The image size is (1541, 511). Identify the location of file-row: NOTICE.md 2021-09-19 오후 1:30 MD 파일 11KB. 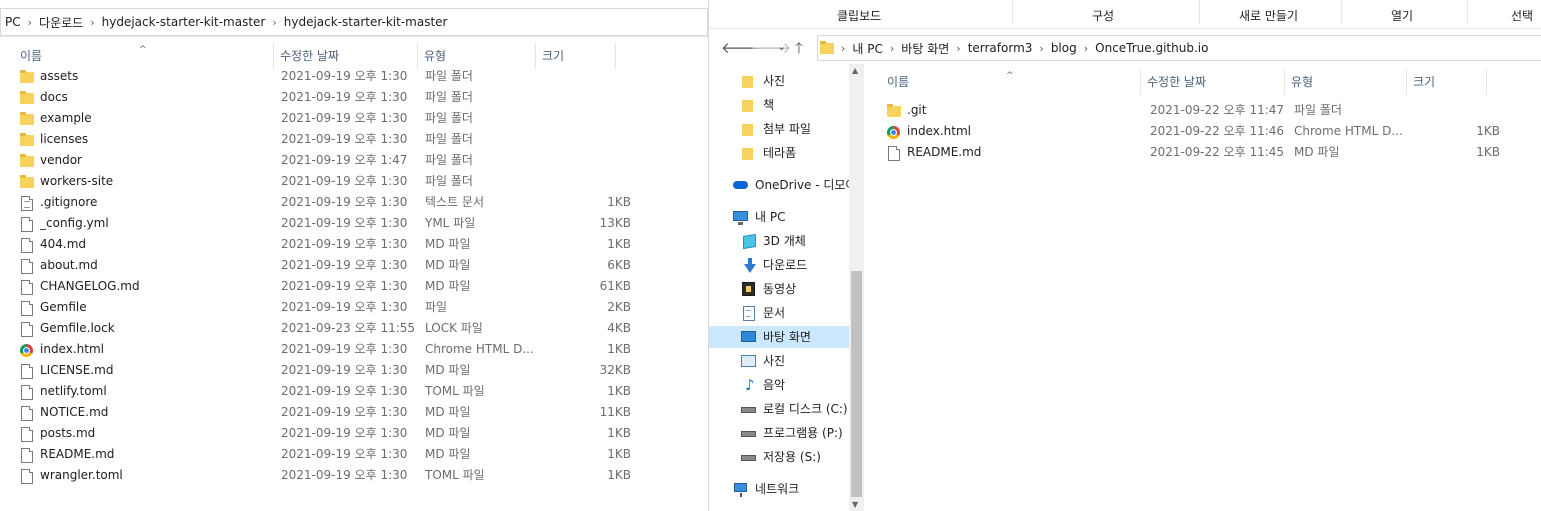
(325, 412).